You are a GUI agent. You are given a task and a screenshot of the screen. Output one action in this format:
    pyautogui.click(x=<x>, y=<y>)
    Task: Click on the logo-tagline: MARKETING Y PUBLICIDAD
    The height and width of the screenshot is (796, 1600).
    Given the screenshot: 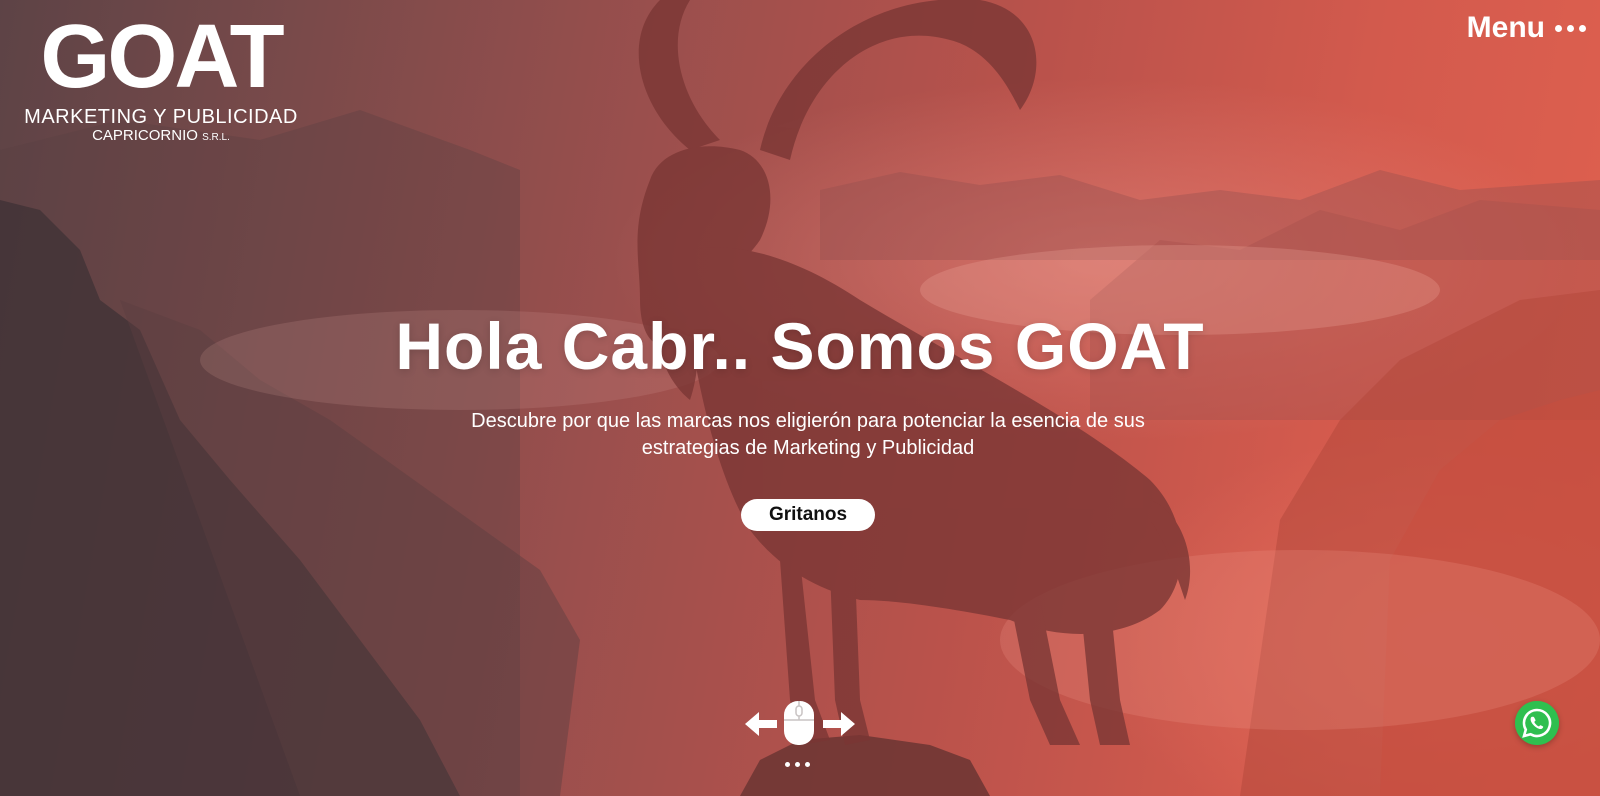 What is the action you would take?
    pyautogui.click(x=161, y=117)
    